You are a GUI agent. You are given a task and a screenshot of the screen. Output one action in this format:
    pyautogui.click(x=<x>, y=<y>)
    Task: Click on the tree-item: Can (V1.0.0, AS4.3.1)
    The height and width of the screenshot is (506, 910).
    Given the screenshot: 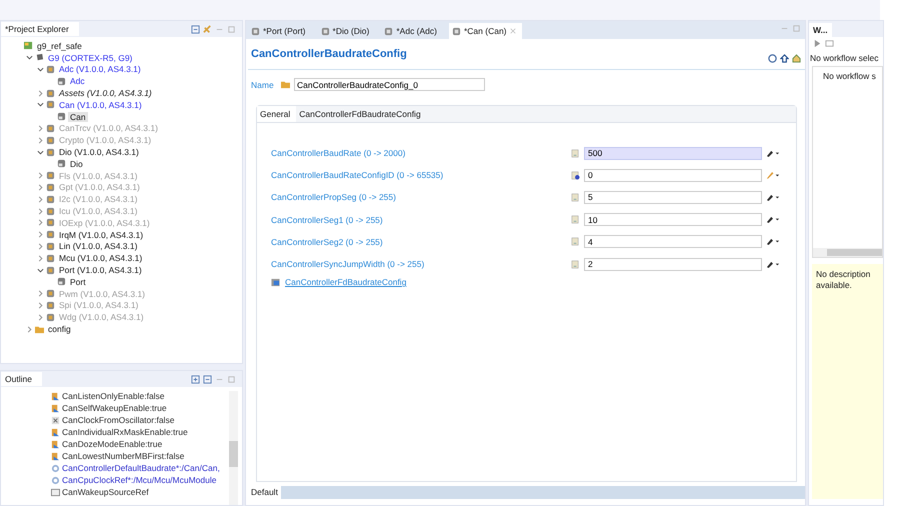 What is the action you would take?
    pyautogui.click(x=100, y=105)
    